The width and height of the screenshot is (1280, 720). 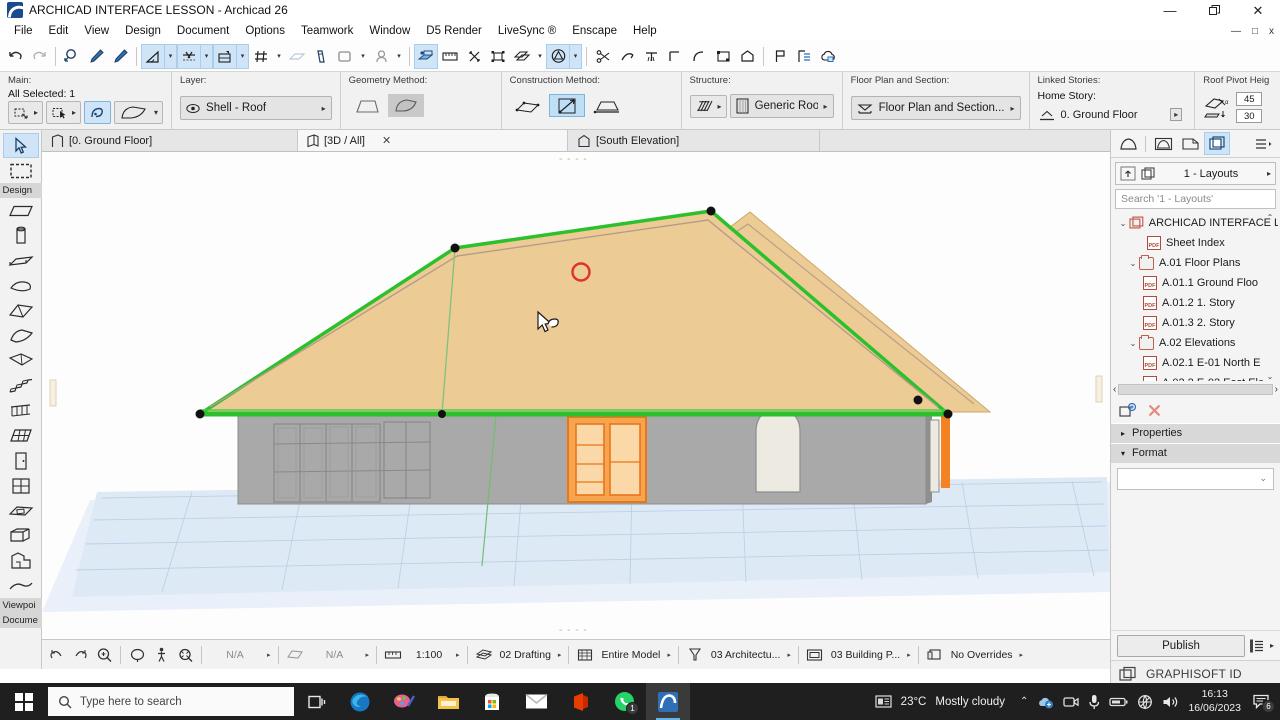 What do you see at coordinates (675, 56) in the screenshot?
I see `intersect-icon` at bounding box center [675, 56].